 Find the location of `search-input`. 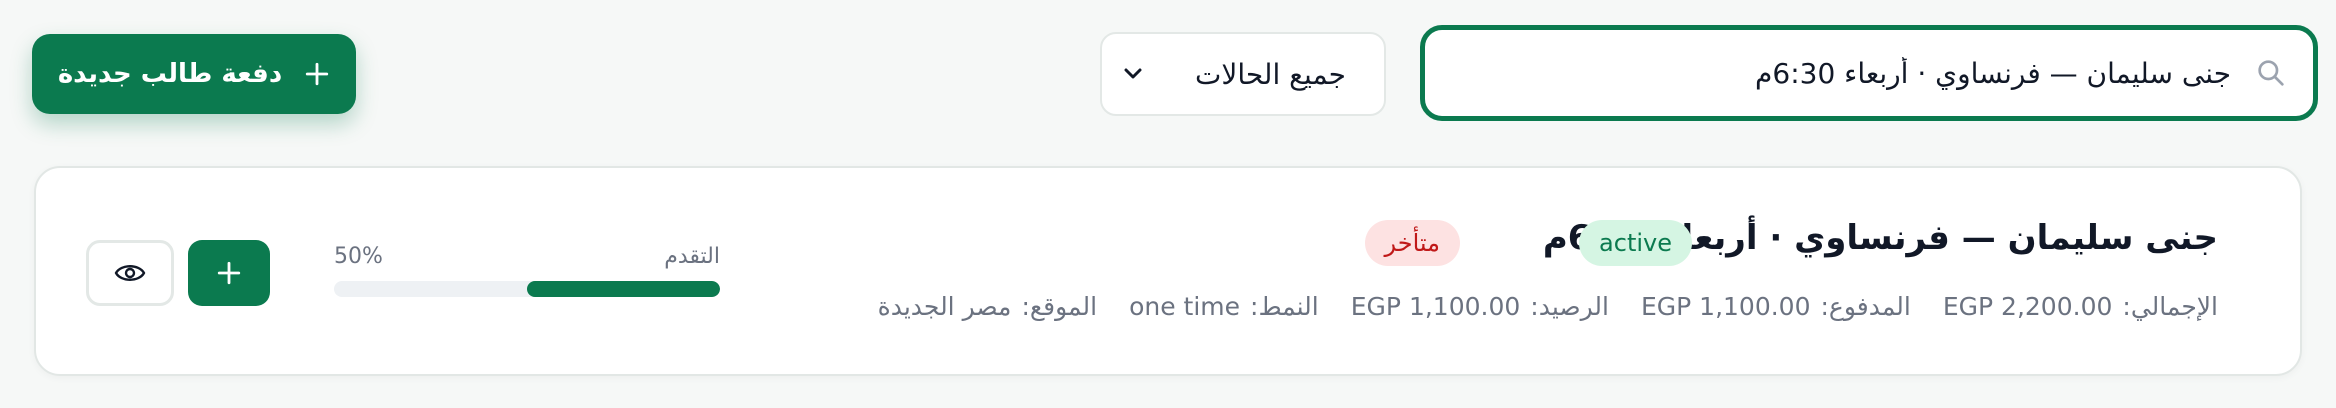

search-input is located at coordinates (1843, 73).